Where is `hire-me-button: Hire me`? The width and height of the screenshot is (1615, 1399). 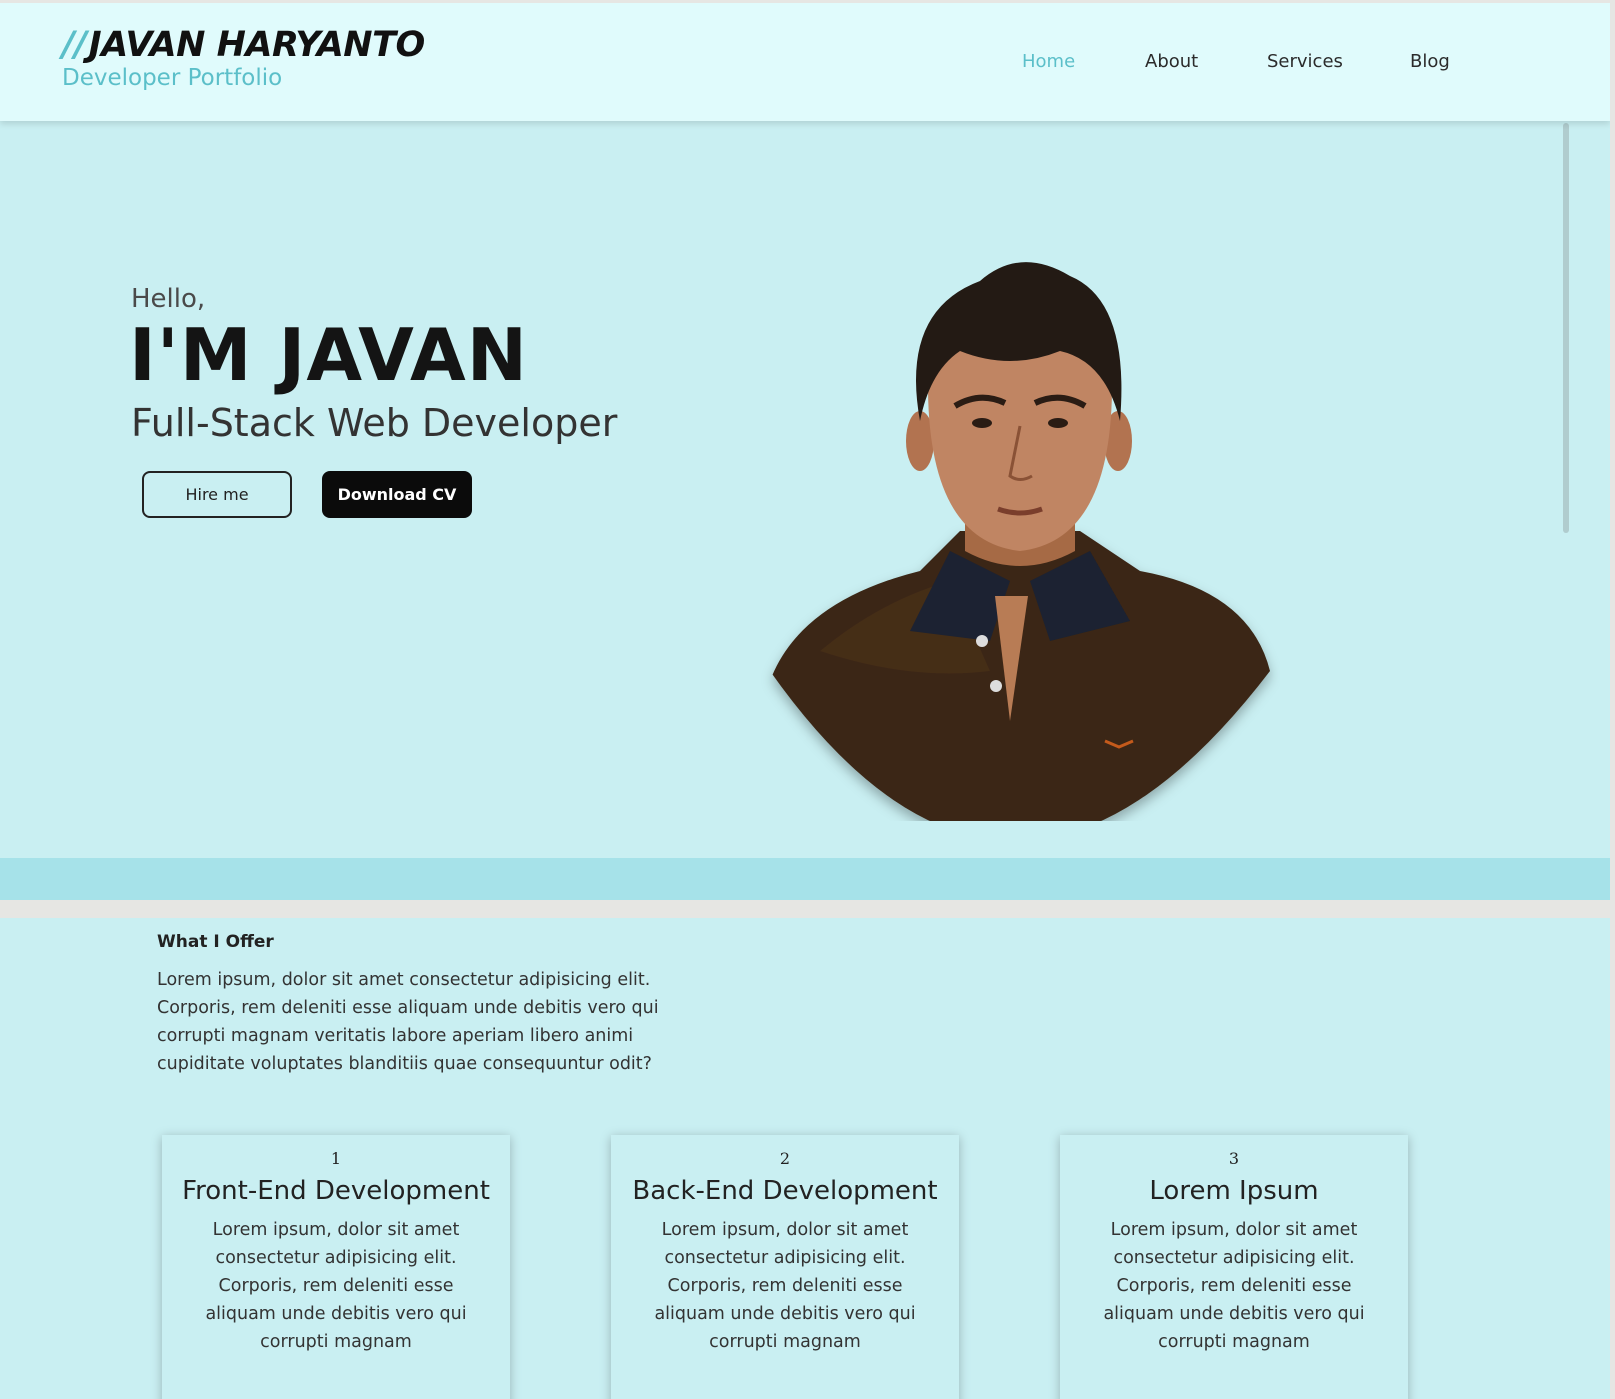
hire-me-button: Hire me is located at coordinates (217, 494).